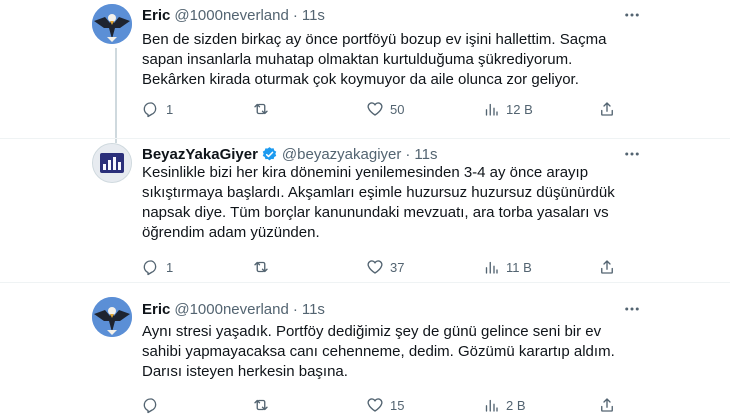  Describe the element at coordinates (516, 405) in the screenshot. I see `views-count: 2 B` at that location.